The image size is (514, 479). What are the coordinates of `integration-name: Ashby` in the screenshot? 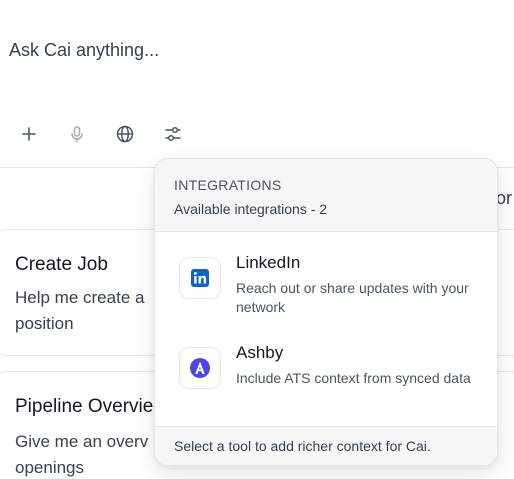 It's located at (260, 352).